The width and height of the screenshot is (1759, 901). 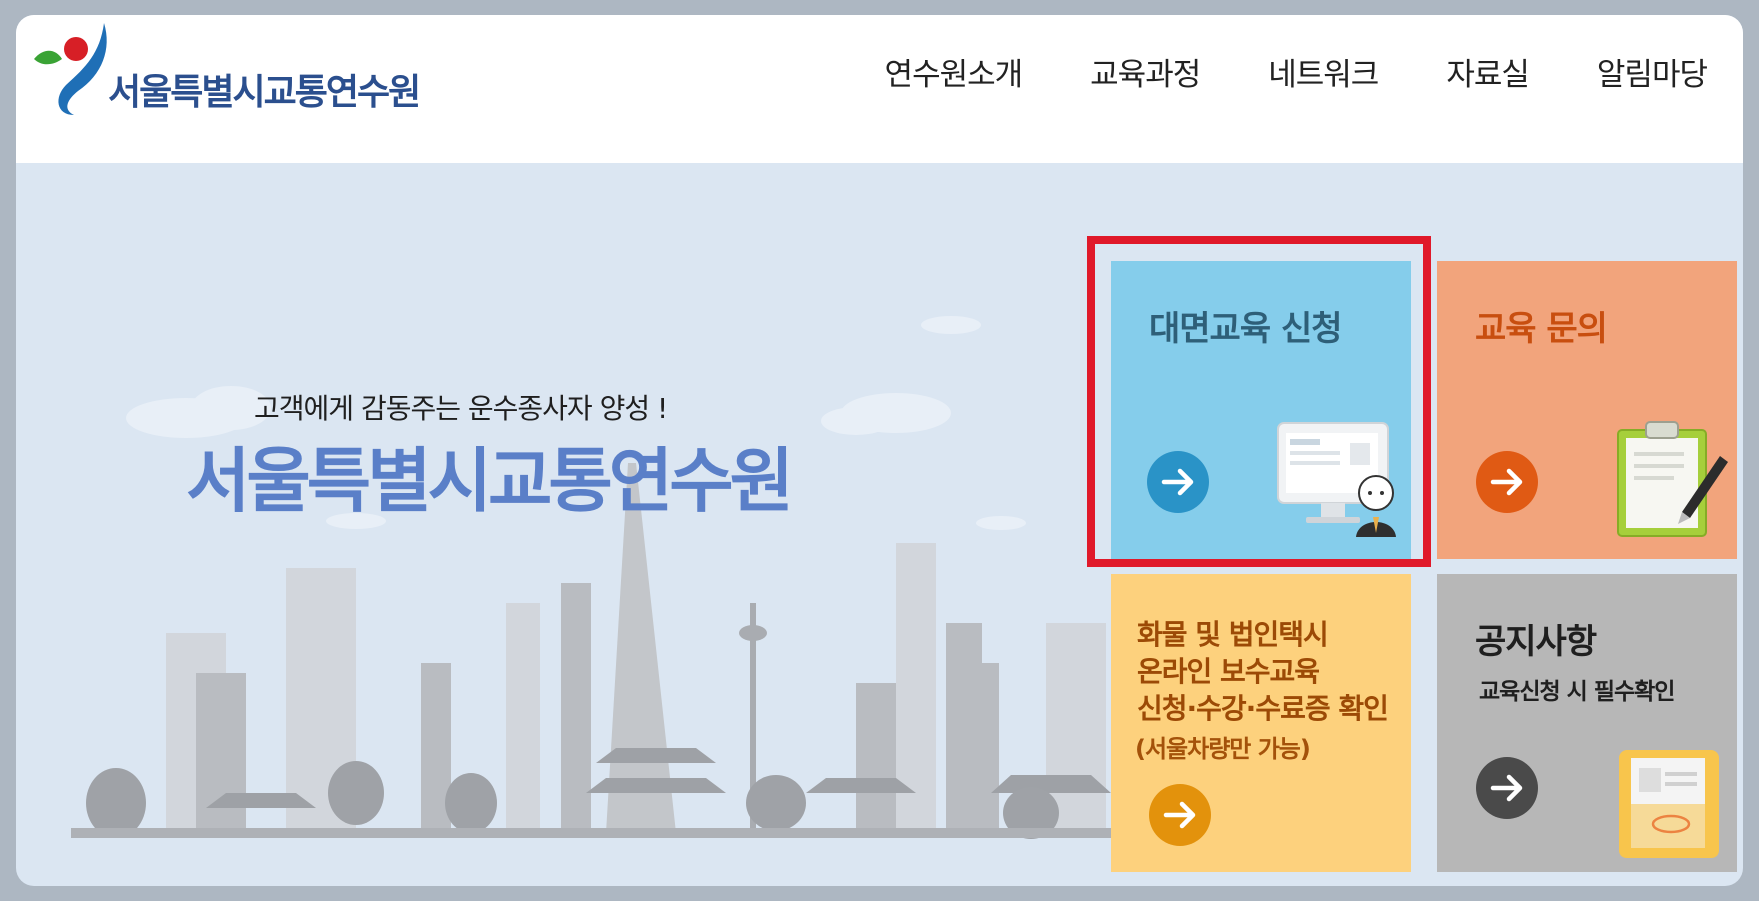 I want to click on notice-subtitle: 교육신청 시 필수확인, so click(x=1577, y=692).